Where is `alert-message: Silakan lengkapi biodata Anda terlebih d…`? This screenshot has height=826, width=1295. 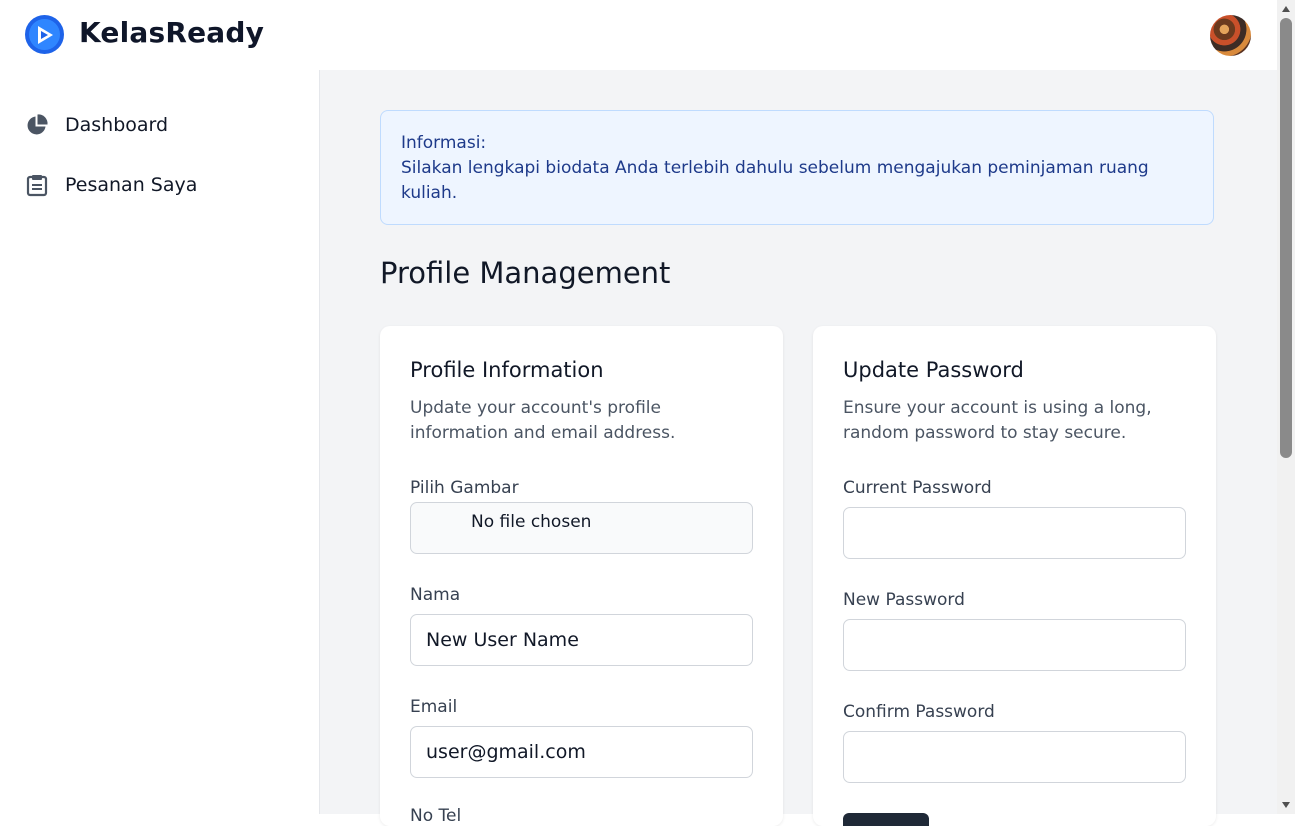 alert-message: Silakan lengkapi biodata Anda terlebih d… is located at coordinates (775, 180).